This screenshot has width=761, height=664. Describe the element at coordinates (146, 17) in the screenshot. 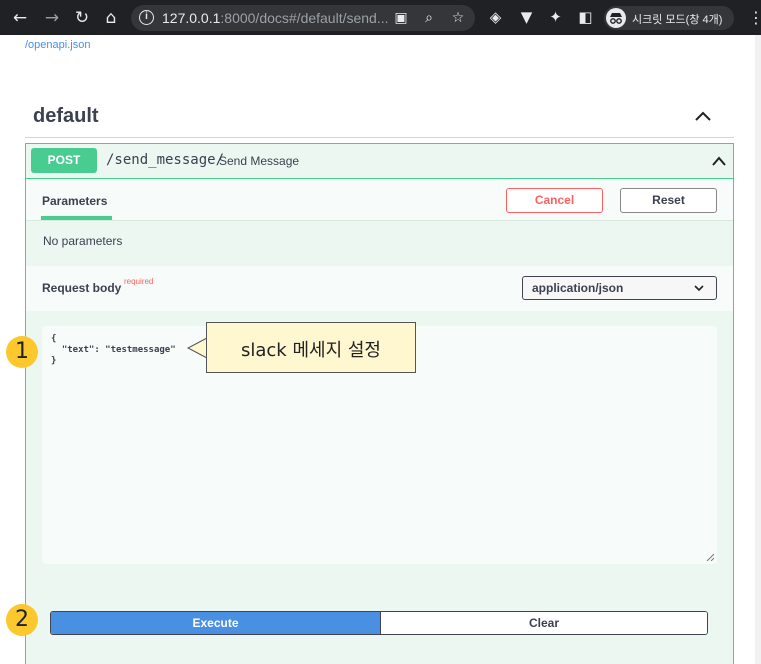

I see `site-info-icon: i` at that location.